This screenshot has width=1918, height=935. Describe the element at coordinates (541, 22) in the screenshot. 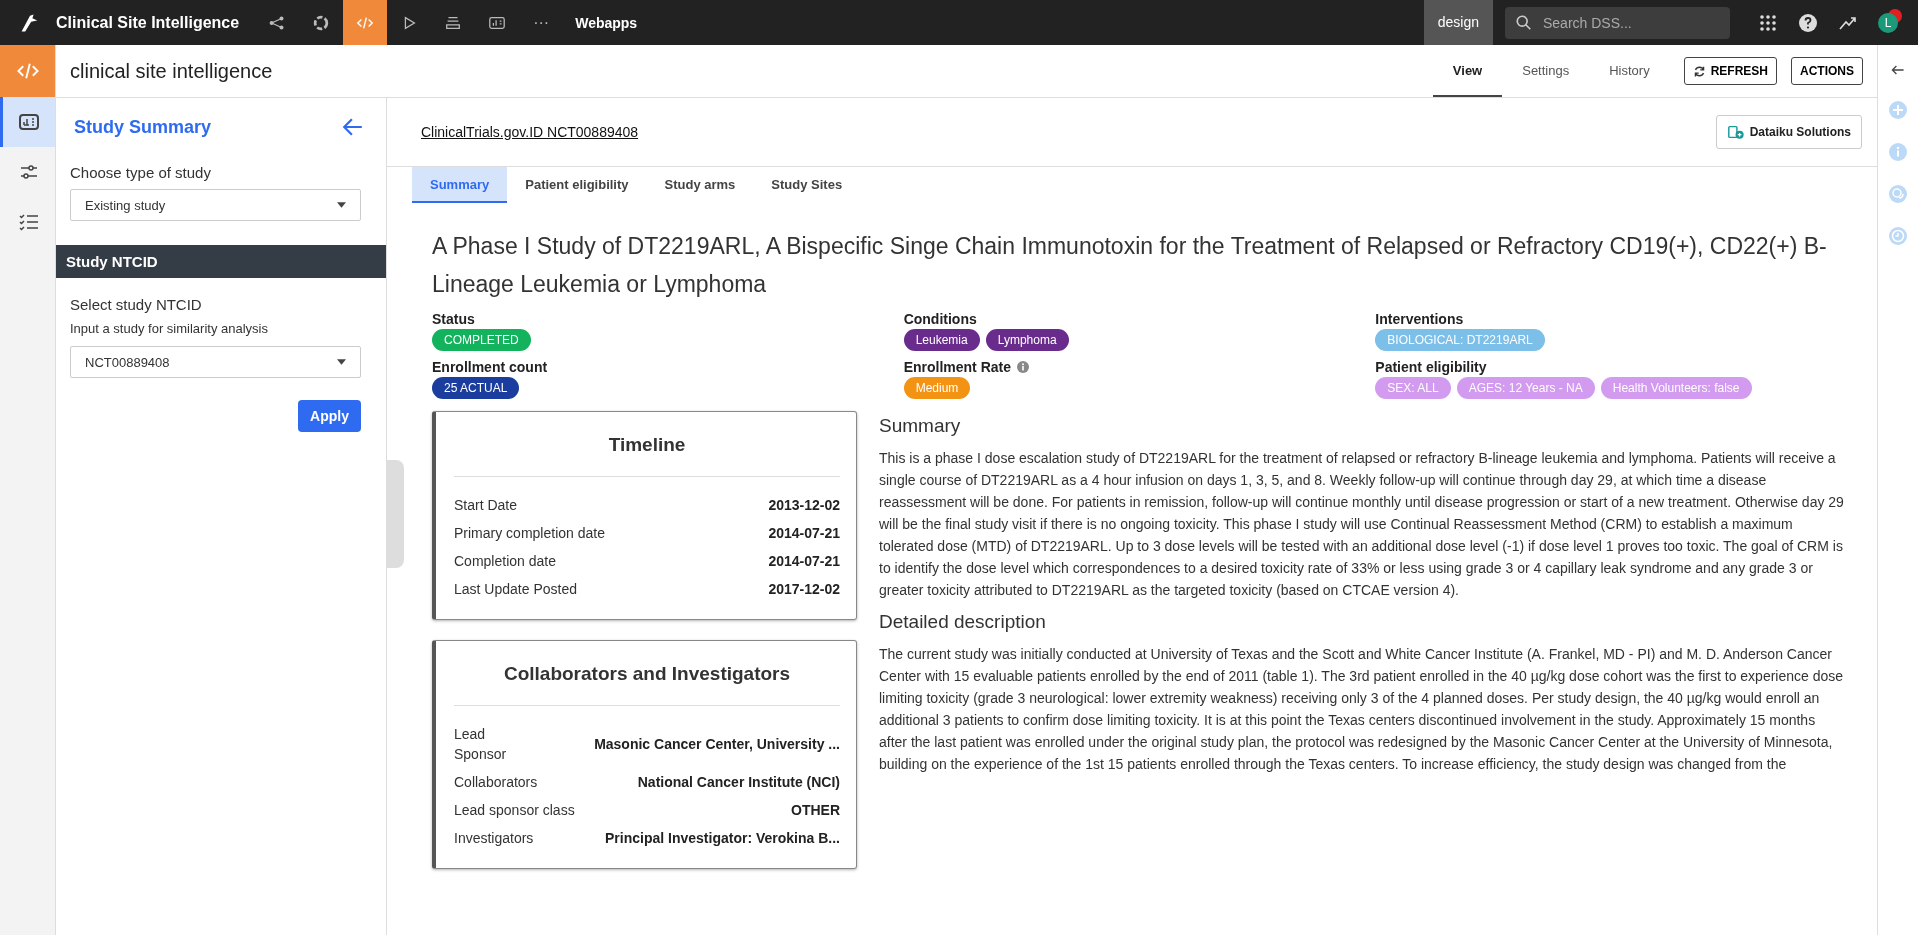

I see `more-menu: ···` at that location.